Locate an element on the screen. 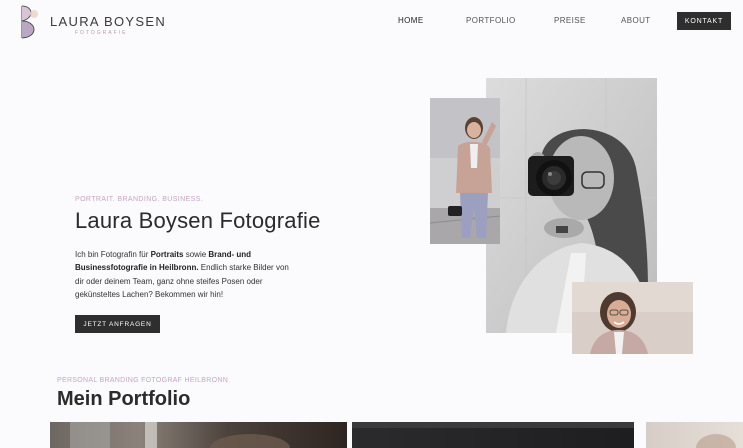  logo-mark-icon is located at coordinates (29, 22).